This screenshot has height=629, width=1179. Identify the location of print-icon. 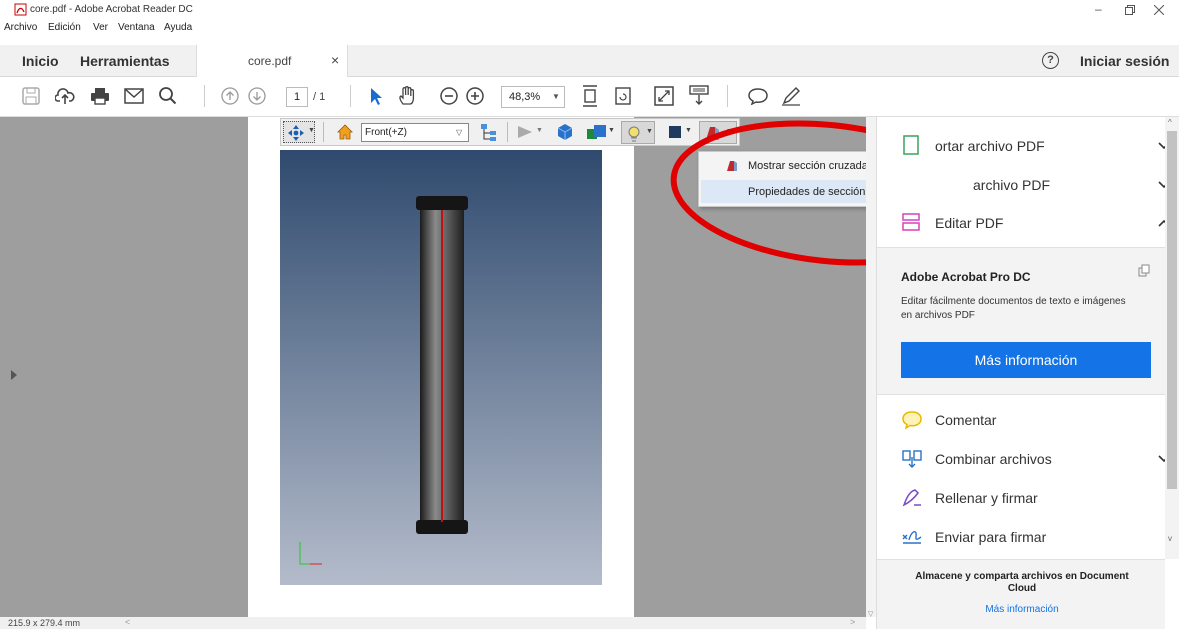
(100, 96).